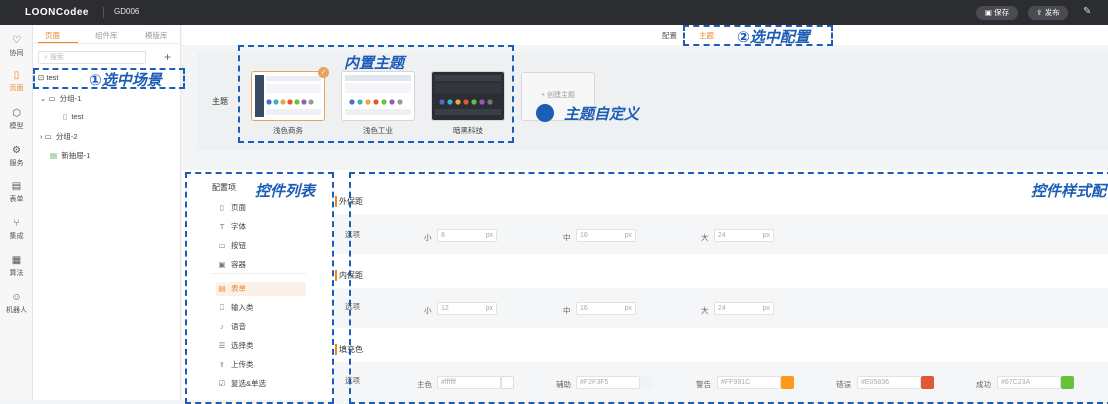 This screenshot has height=404, width=1108. I want to click on config-tab-bar, so click(645, 35).